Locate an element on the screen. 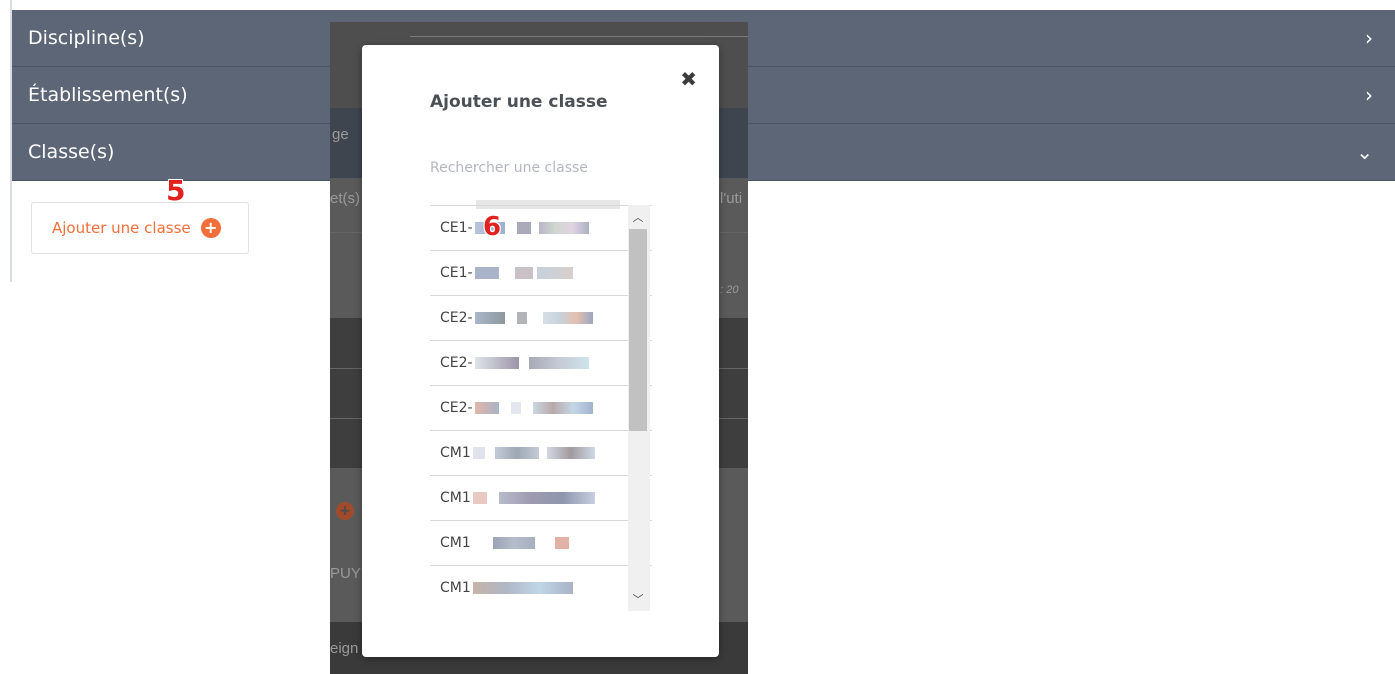 The width and height of the screenshot is (1395, 674). accordion-label: Discipline(s) is located at coordinates (86, 38).